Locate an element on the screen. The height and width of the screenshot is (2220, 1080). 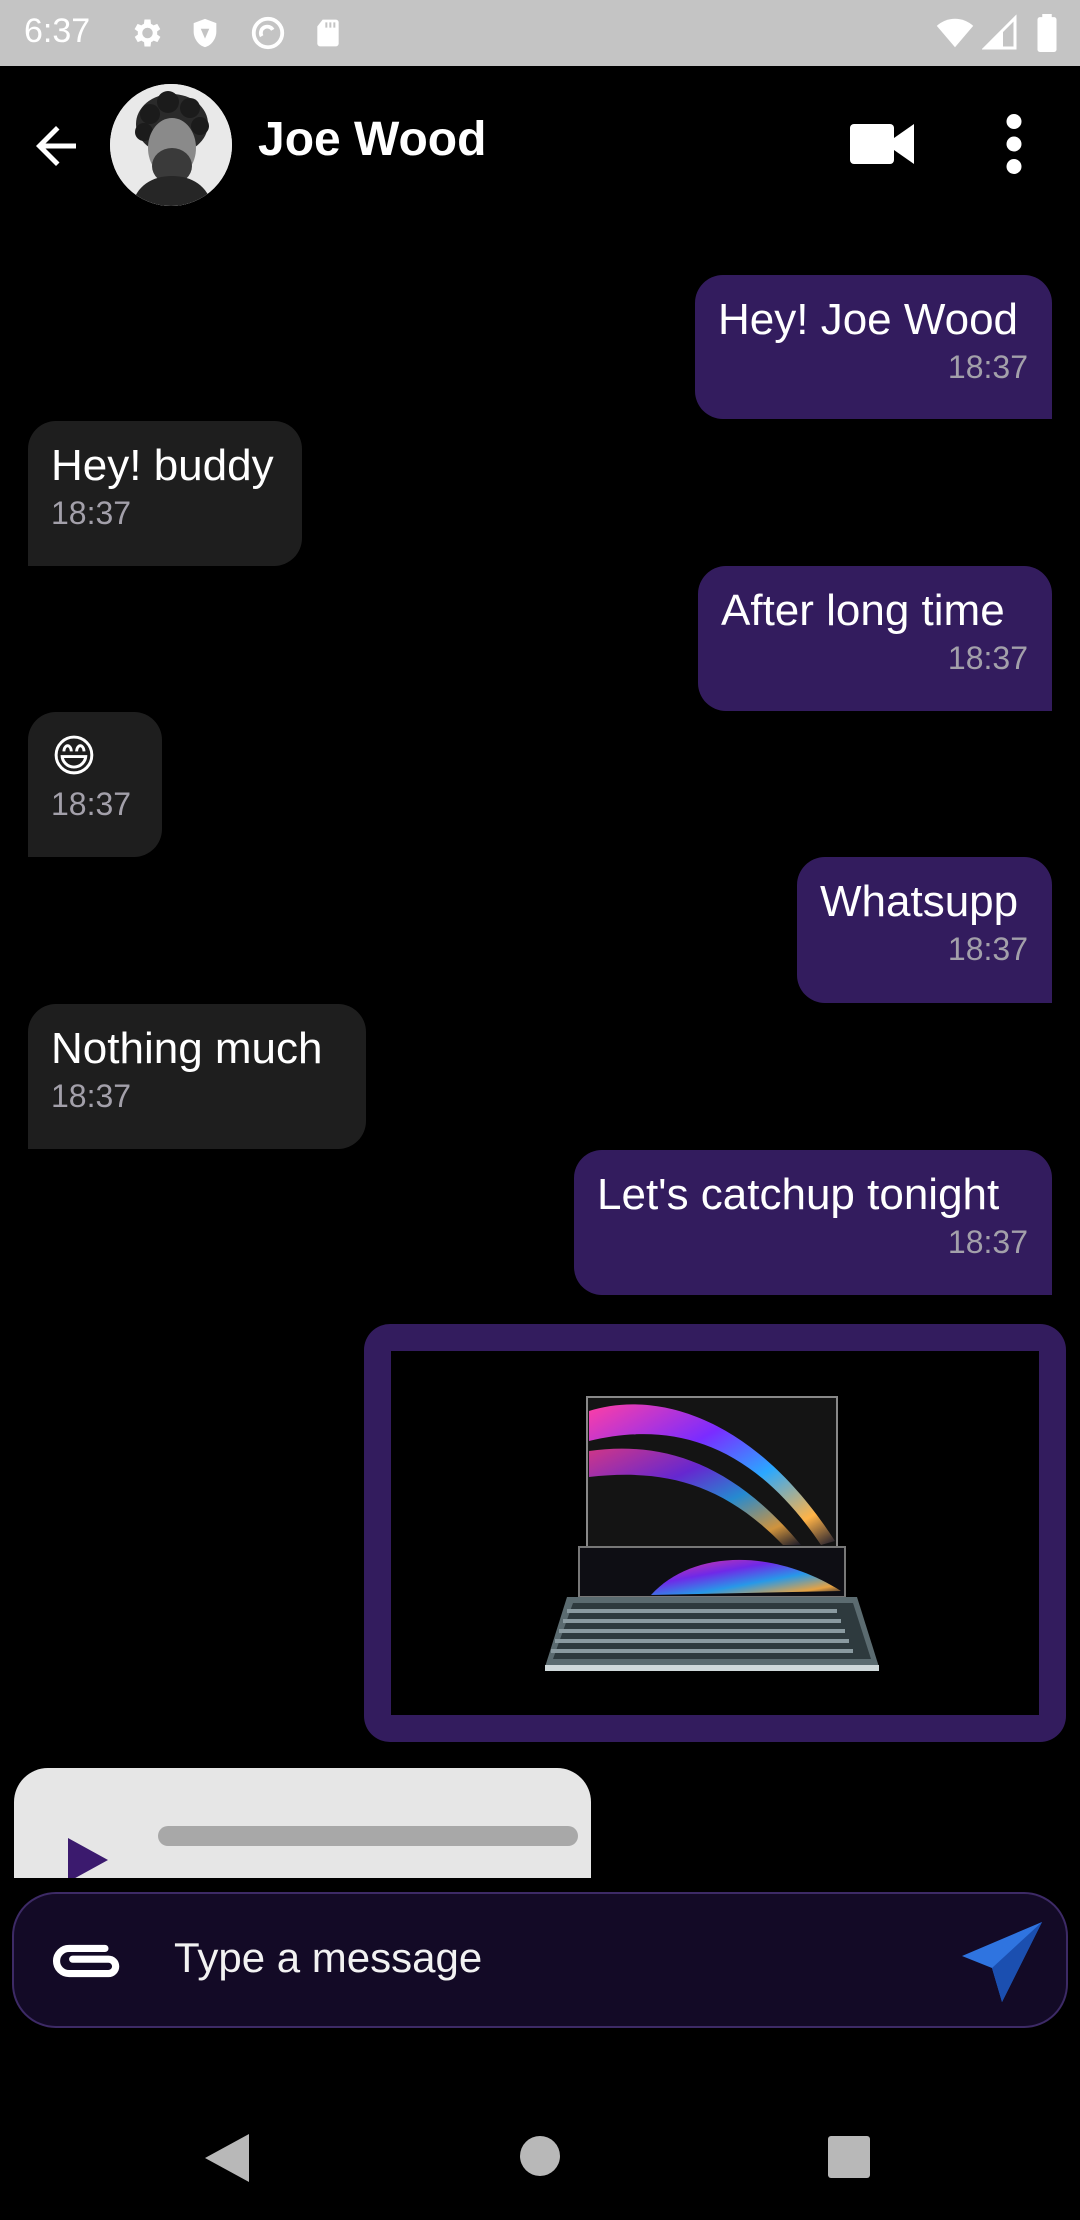
message-text: Hey! buddy is located at coordinates (162, 465).